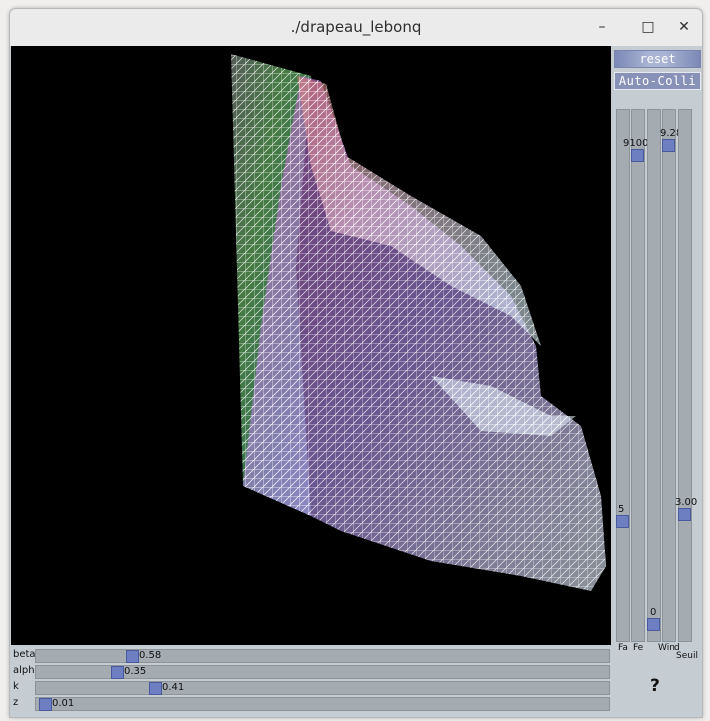 This screenshot has height=721, width=710. I want to click on slider-win-thumb, so click(653, 624).